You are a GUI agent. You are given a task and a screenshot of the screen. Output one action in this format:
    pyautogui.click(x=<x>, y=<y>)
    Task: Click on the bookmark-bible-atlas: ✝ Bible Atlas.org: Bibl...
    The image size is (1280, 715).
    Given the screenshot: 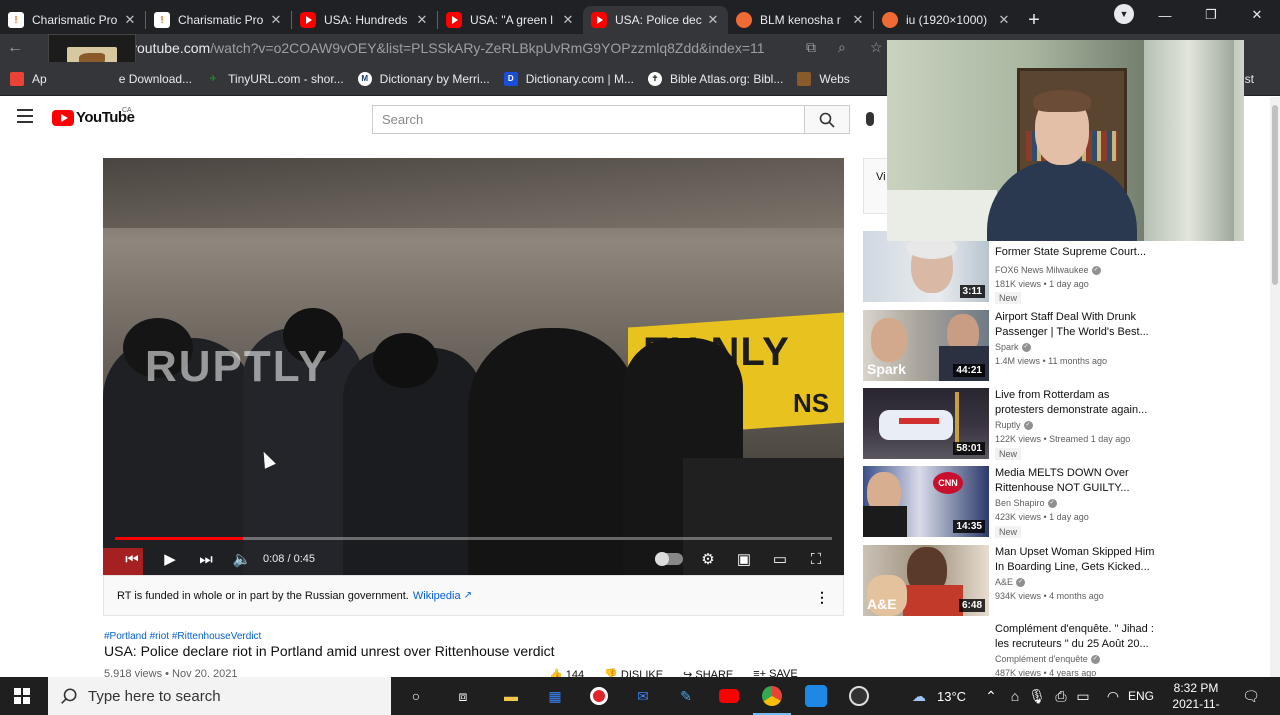 What is the action you would take?
    pyautogui.click(x=715, y=78)
    